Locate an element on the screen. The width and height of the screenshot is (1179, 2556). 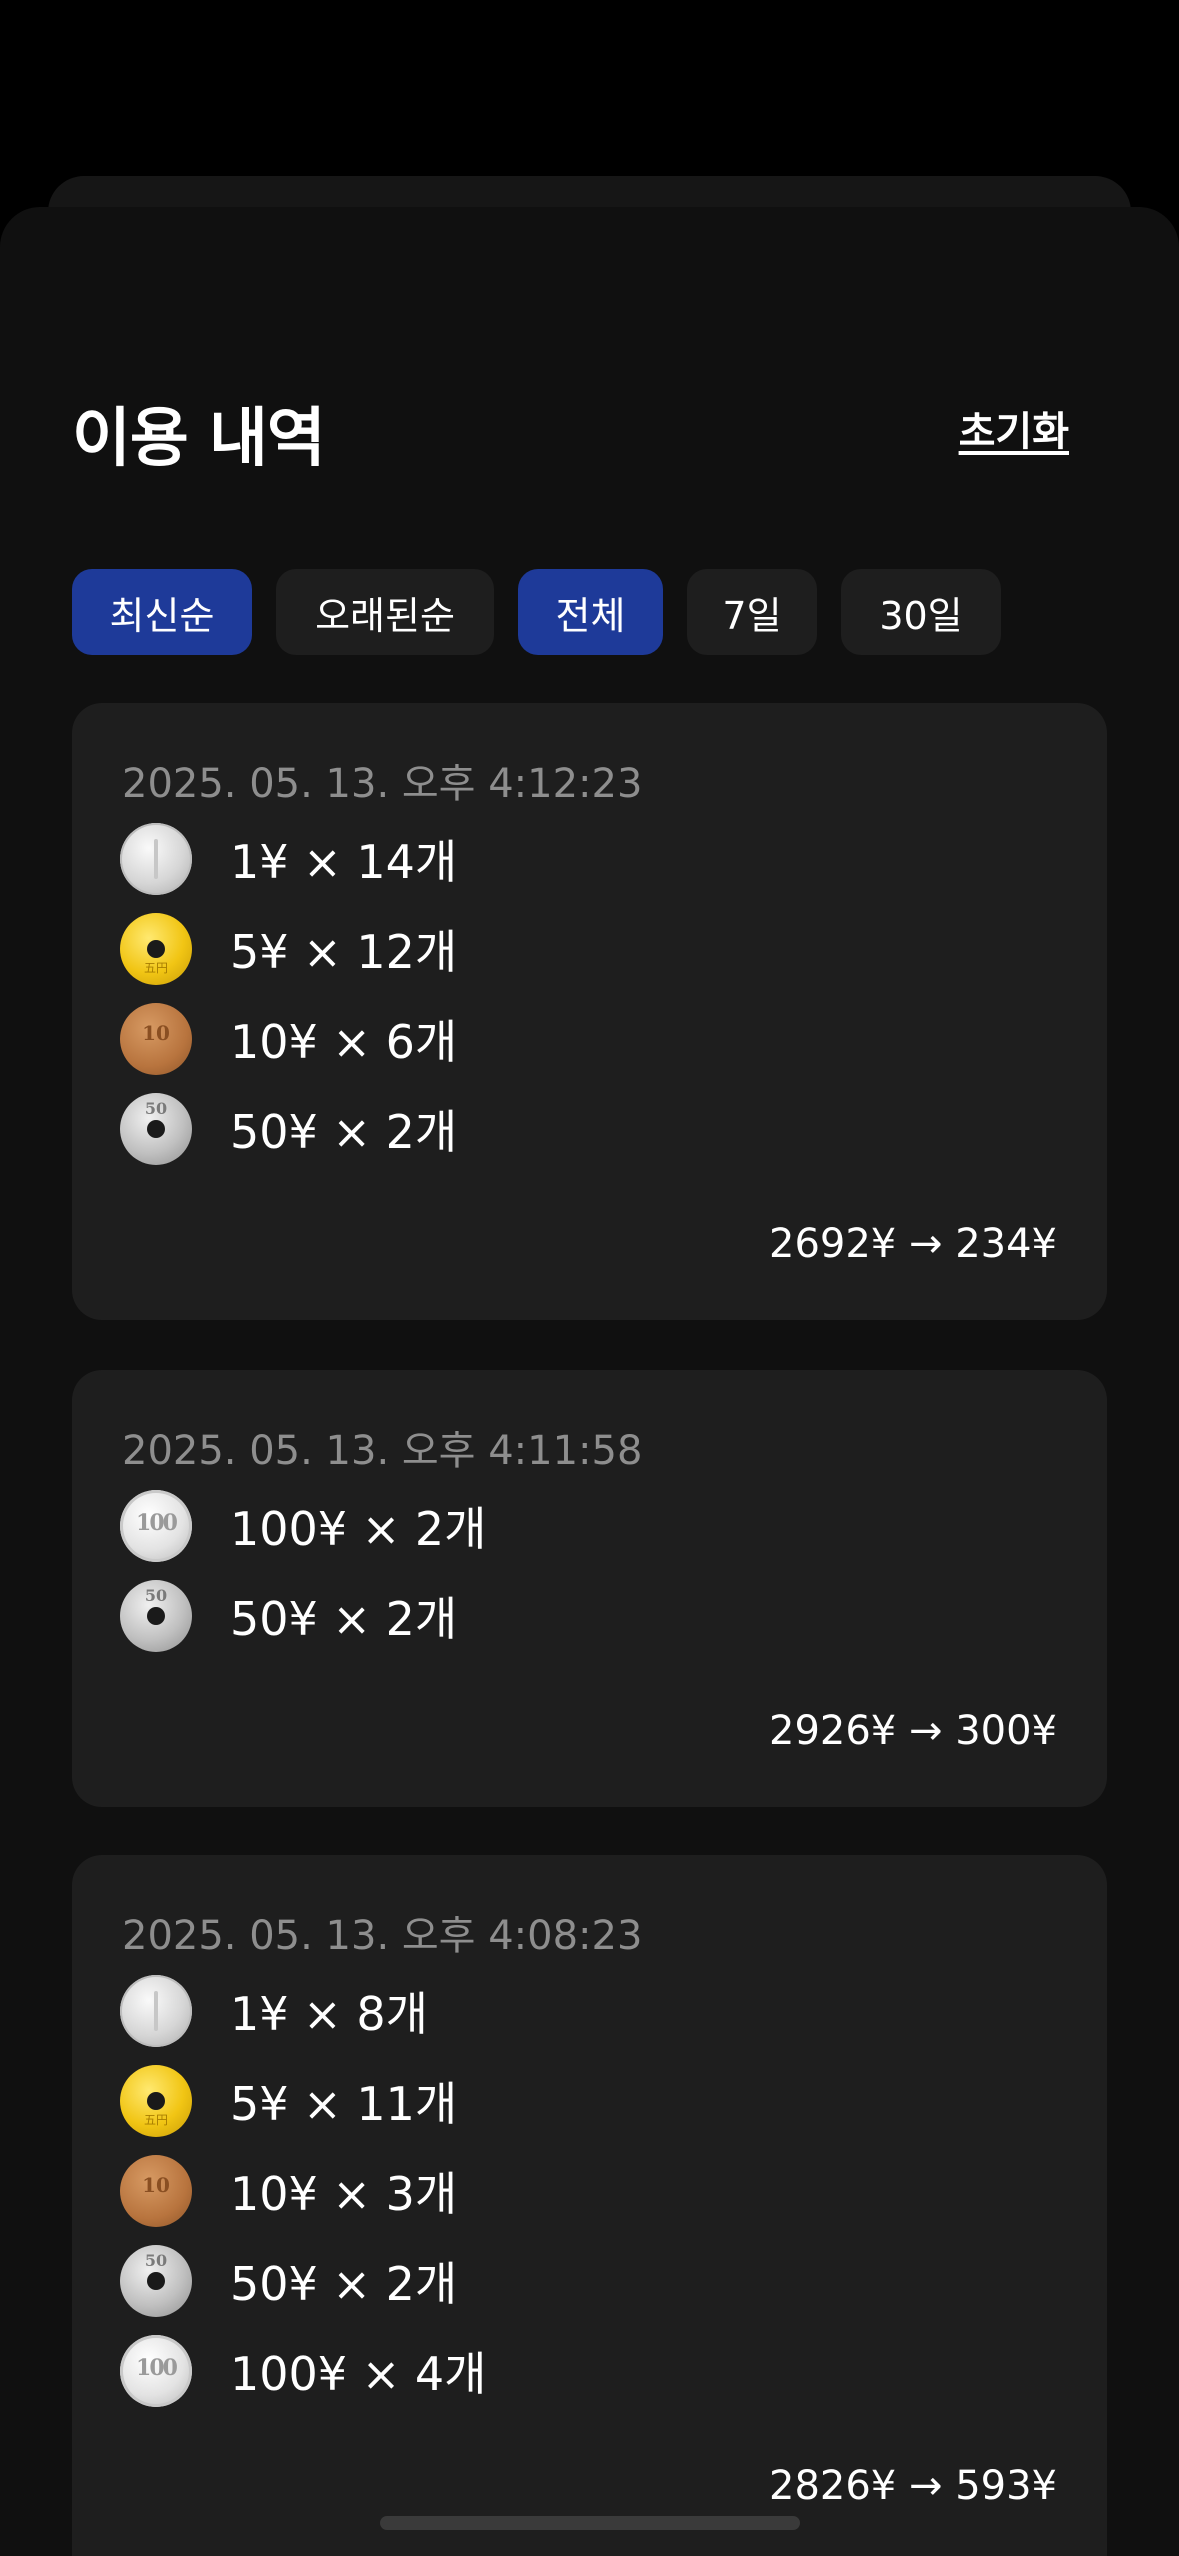
record-total: 2692¥ → 234¥ is located at coordinates (913, 1244).